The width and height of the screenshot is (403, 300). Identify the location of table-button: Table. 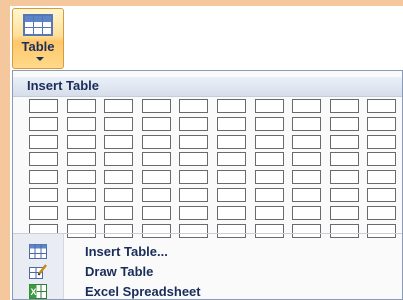
(38, 38).